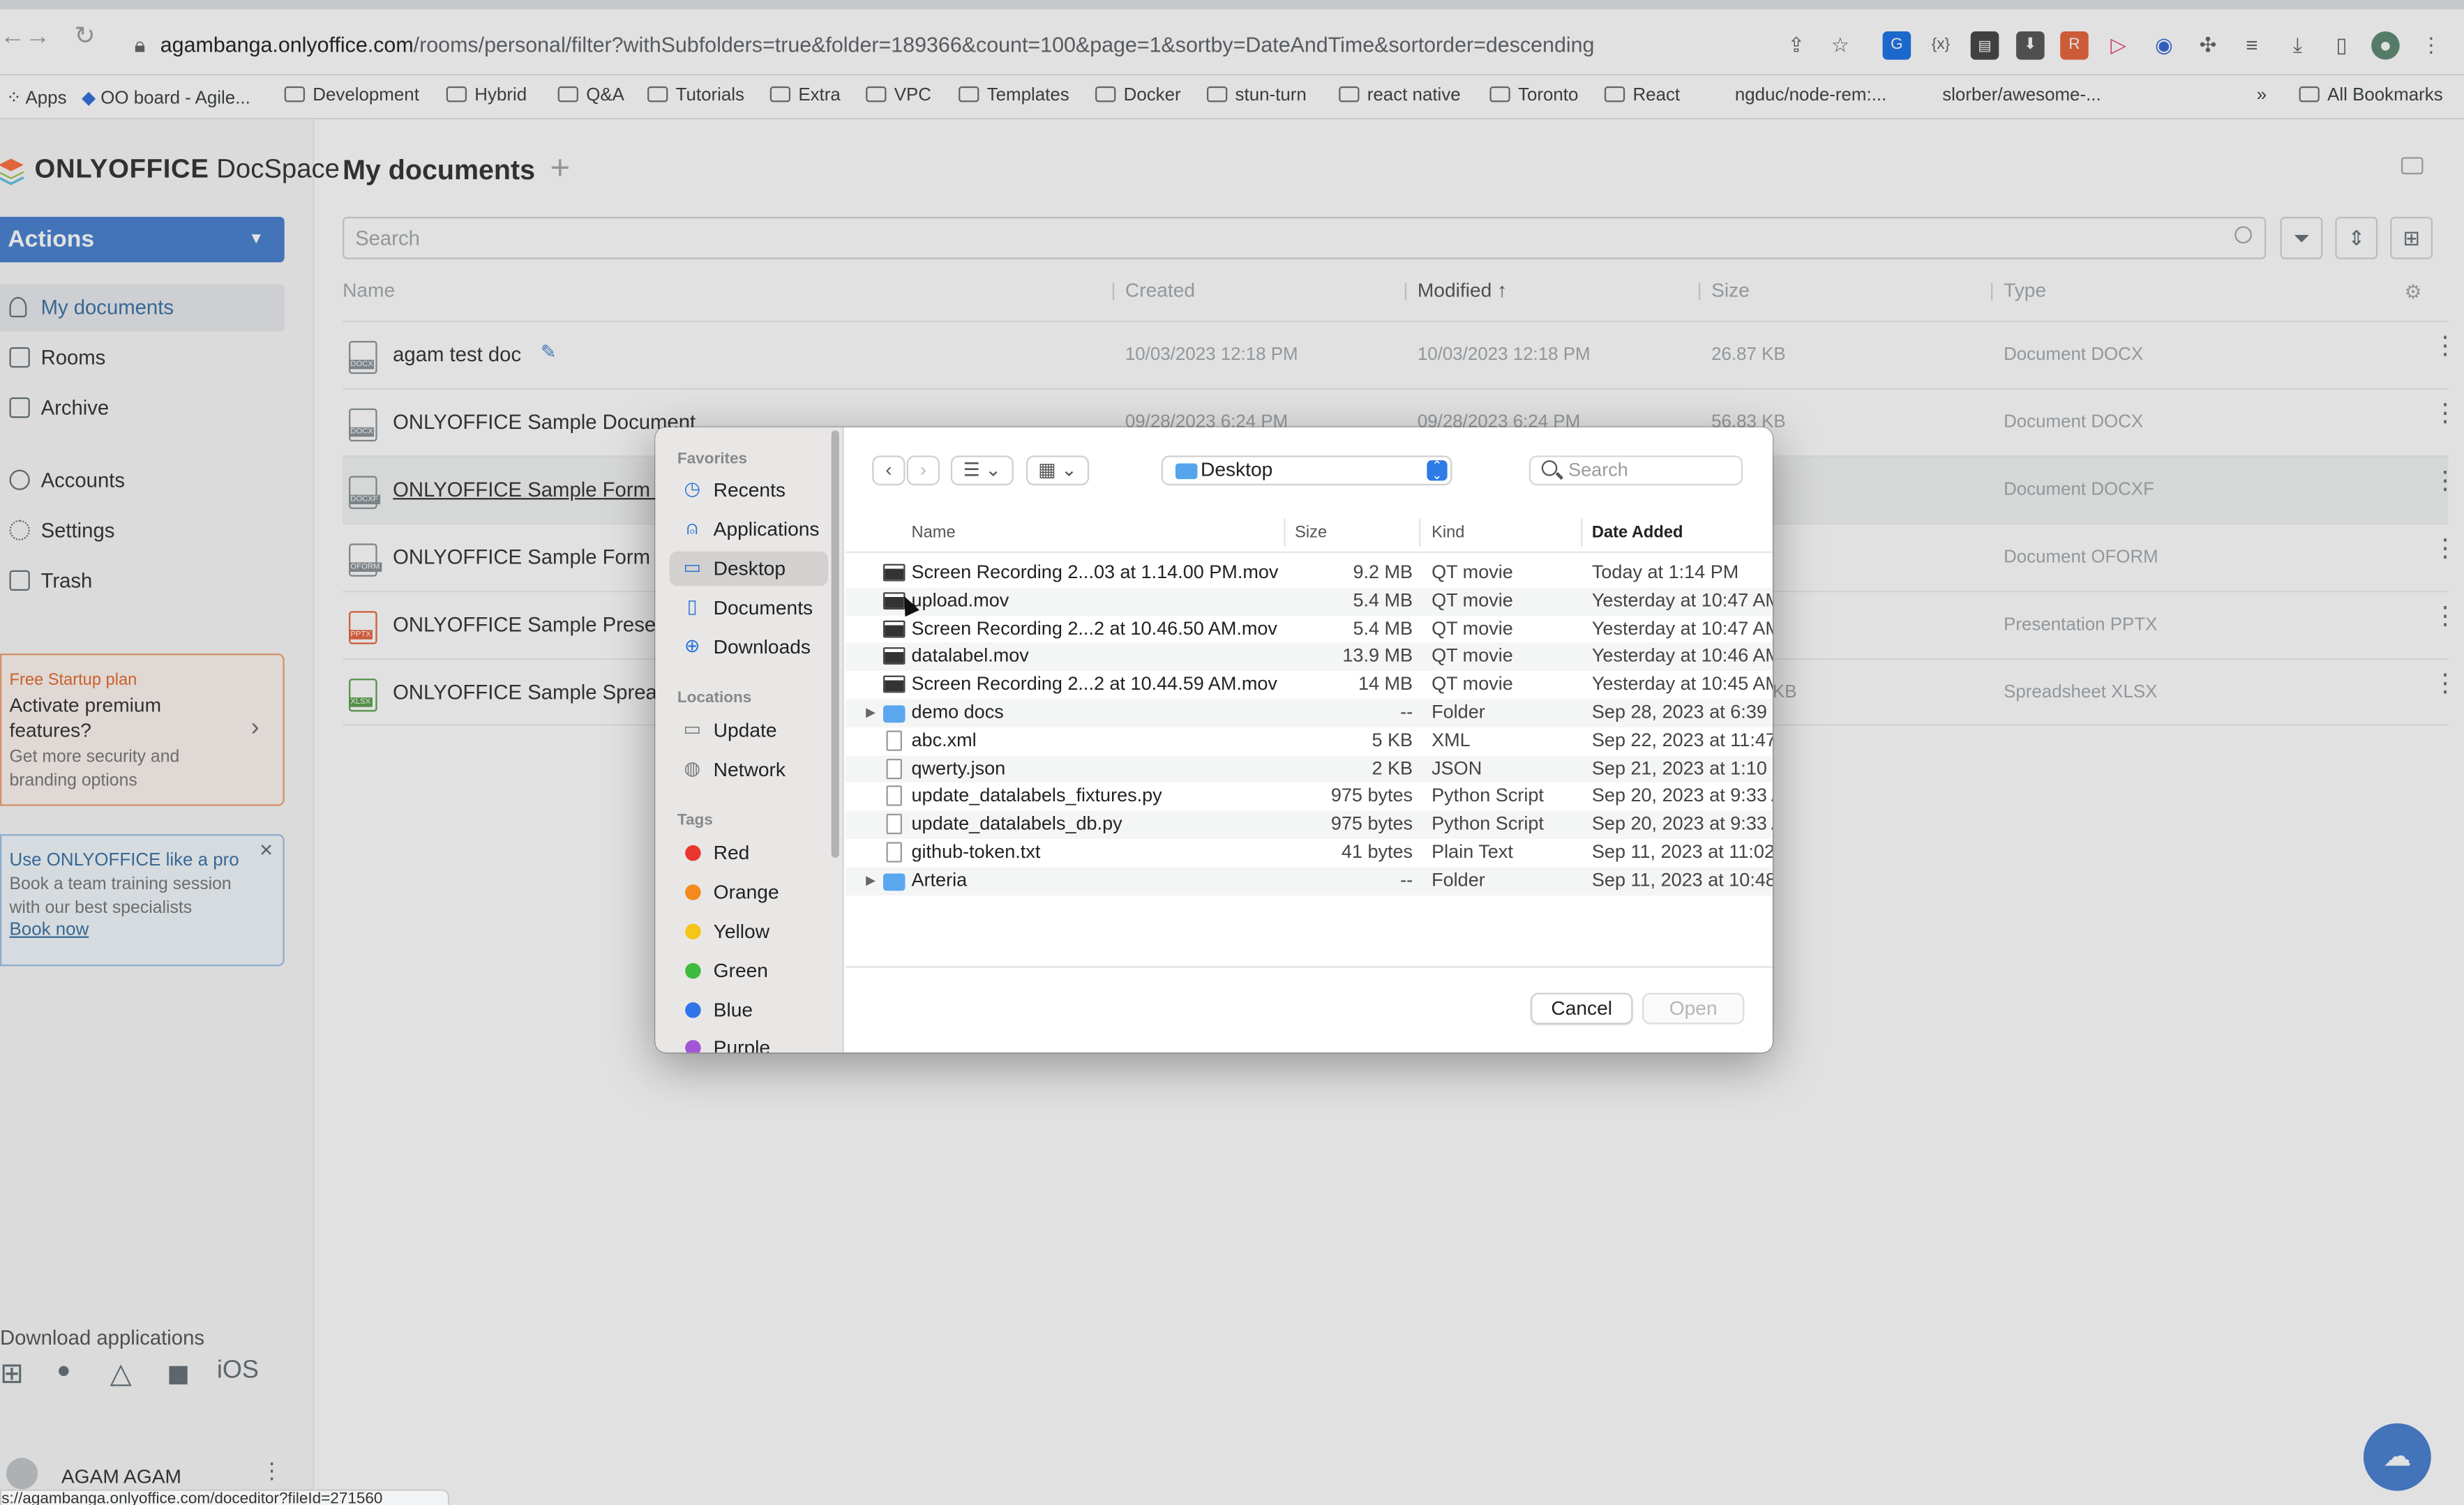 The width and height of the screenshot is (2464, 1505). What do you see at coordinates (1383, 572) in the screenshot?
I see `file-size: 9.2 MB` at bounding box center [1383, 572].